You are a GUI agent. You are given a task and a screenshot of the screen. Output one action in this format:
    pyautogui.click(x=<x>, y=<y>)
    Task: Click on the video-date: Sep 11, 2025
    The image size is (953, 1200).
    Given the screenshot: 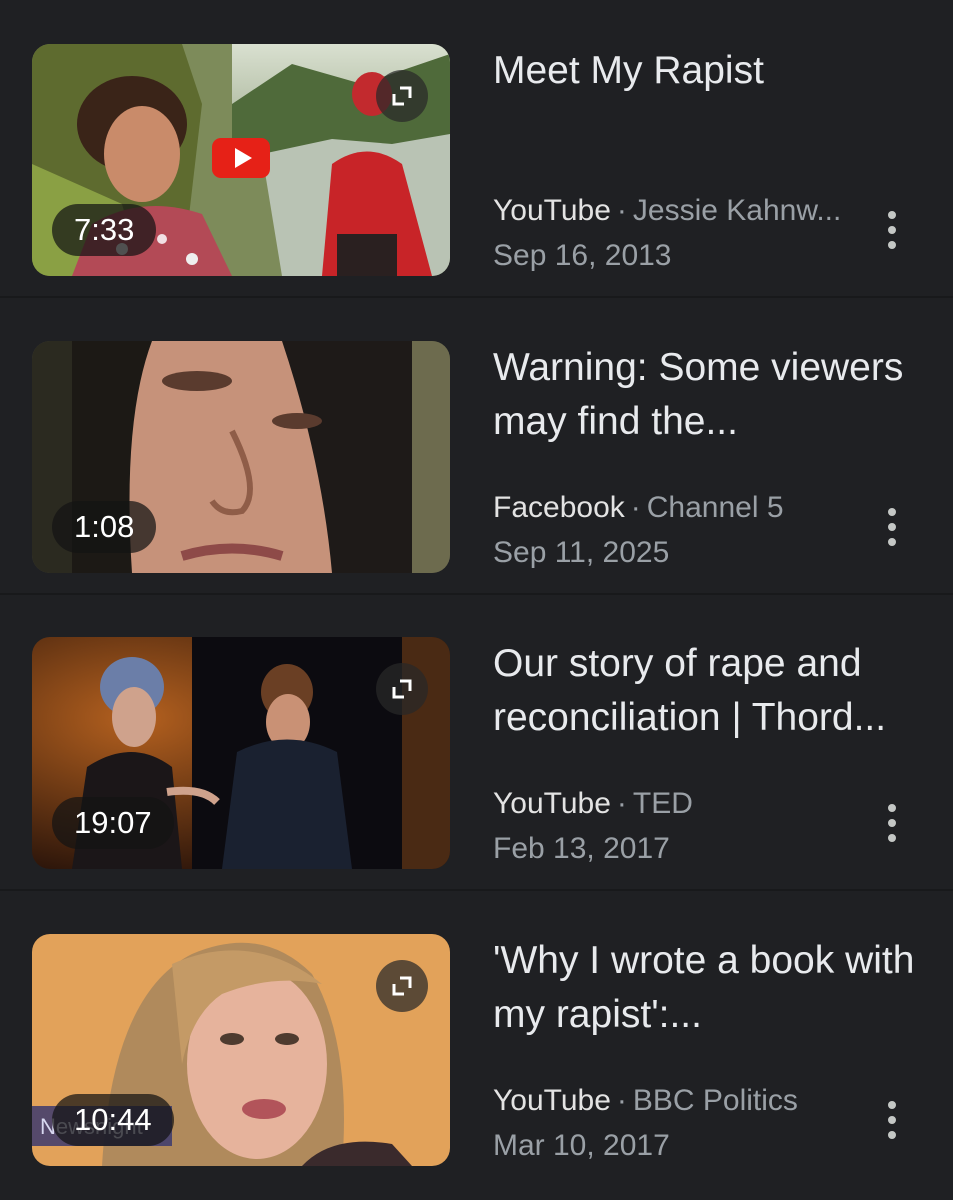 What is the action you would take?
    pyautogui.click(x=581, y=552)
    